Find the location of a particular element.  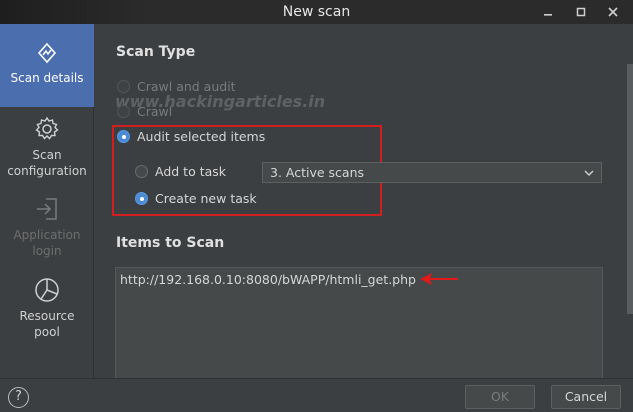

gear-icon is located at coordinates (47, 128).